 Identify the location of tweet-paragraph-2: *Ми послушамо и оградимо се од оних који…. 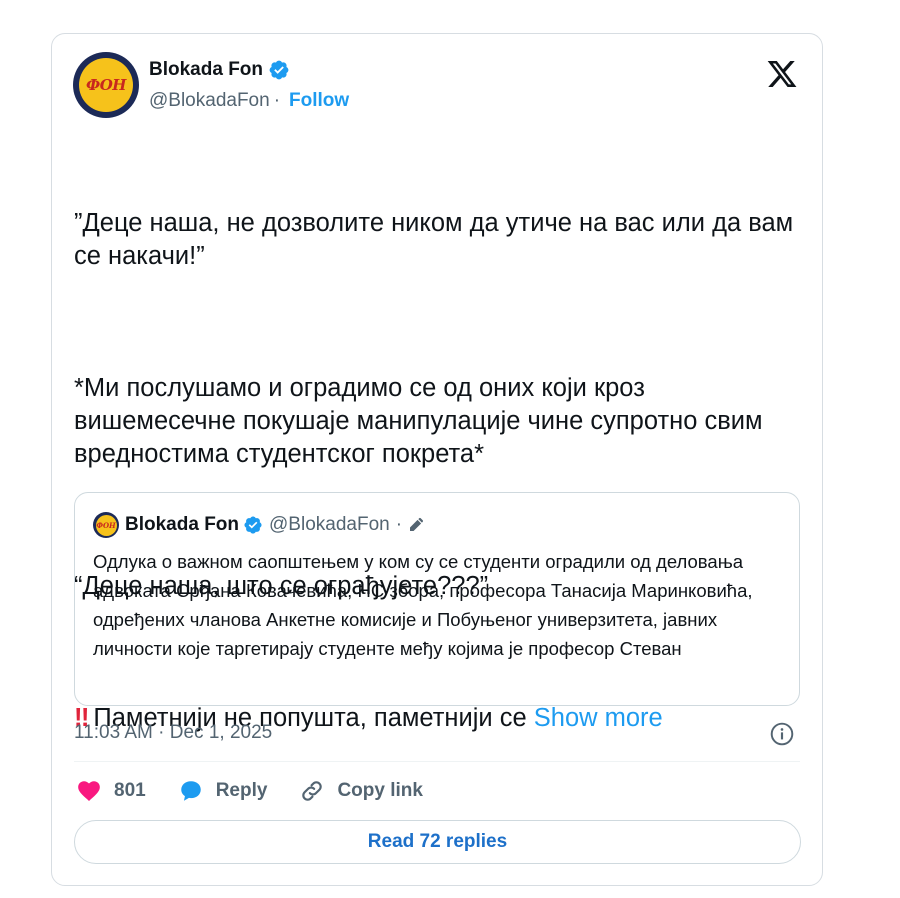
(422, 421).